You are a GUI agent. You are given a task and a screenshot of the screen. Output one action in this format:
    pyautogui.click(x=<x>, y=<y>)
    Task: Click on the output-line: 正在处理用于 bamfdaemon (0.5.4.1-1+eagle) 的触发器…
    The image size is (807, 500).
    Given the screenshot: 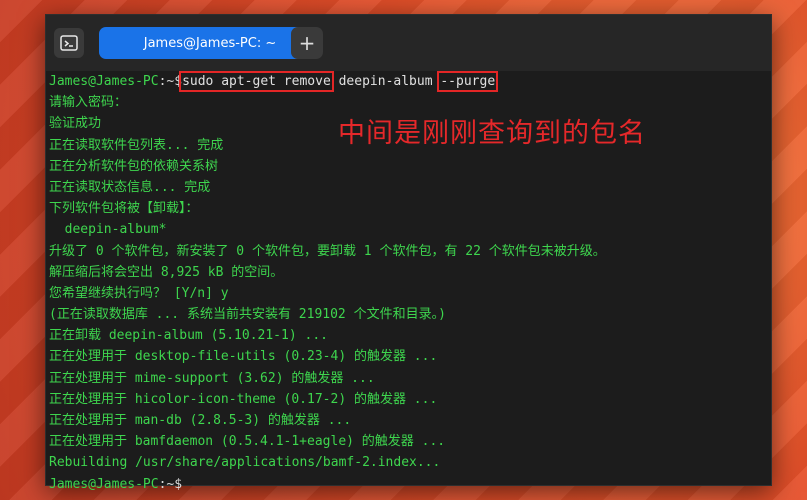 What is the action you would take?
    pyautogui.click(x=247, y=442)
    